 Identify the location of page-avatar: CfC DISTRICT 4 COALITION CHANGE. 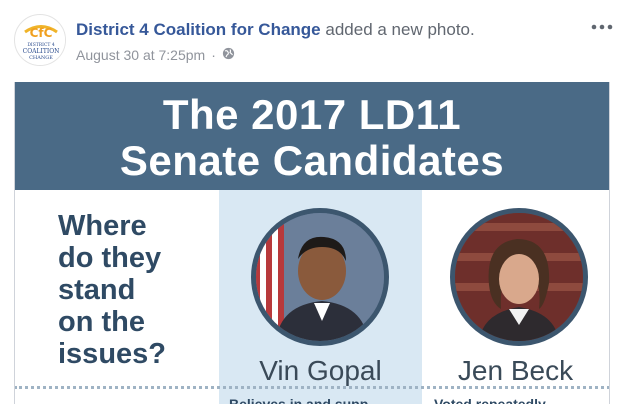
(40, 40).